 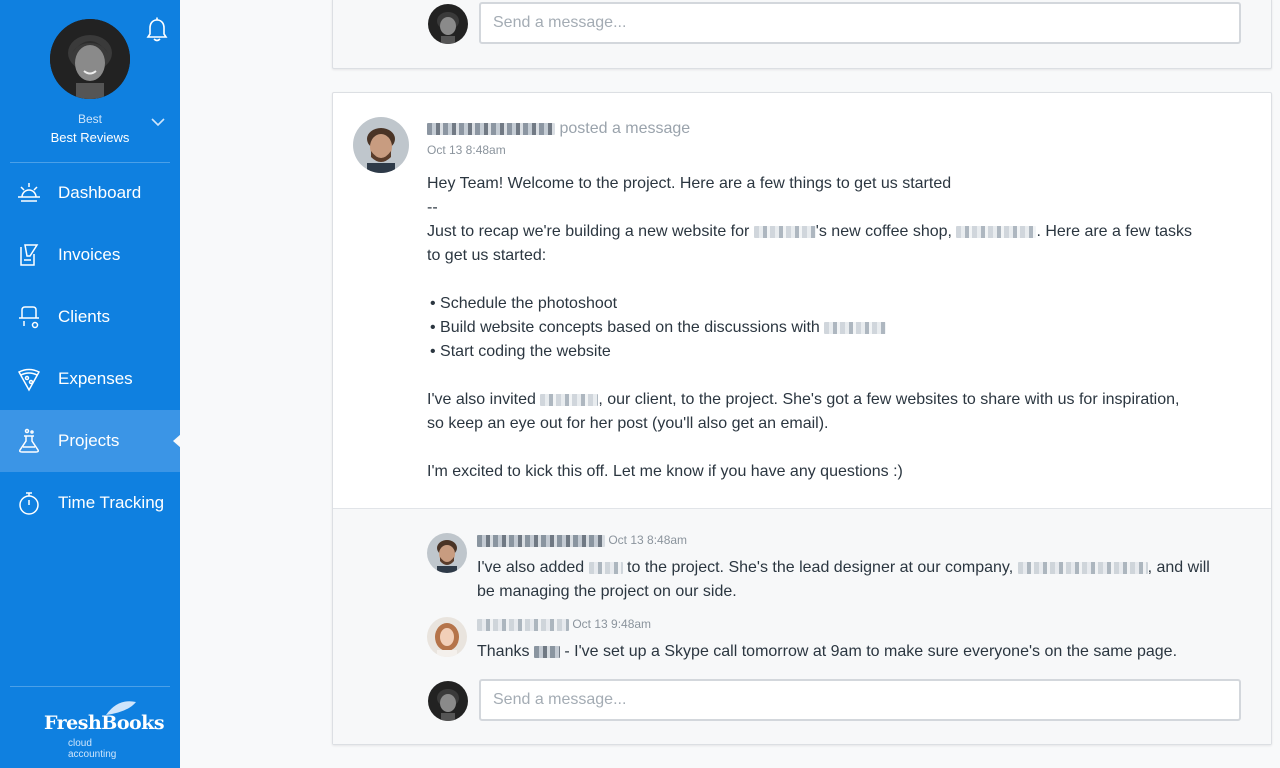 I want to click on active-caret, so click(x=177, y=441).